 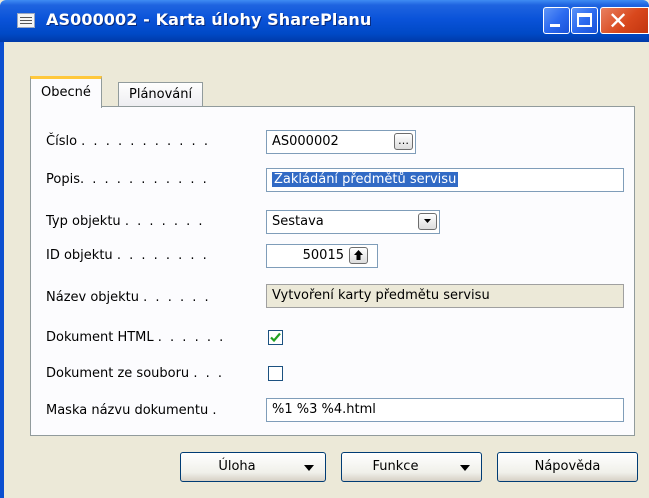 I want to click on typ-objektu-label: Typ objektu . . . . . . ., so click(x=125, y=221).